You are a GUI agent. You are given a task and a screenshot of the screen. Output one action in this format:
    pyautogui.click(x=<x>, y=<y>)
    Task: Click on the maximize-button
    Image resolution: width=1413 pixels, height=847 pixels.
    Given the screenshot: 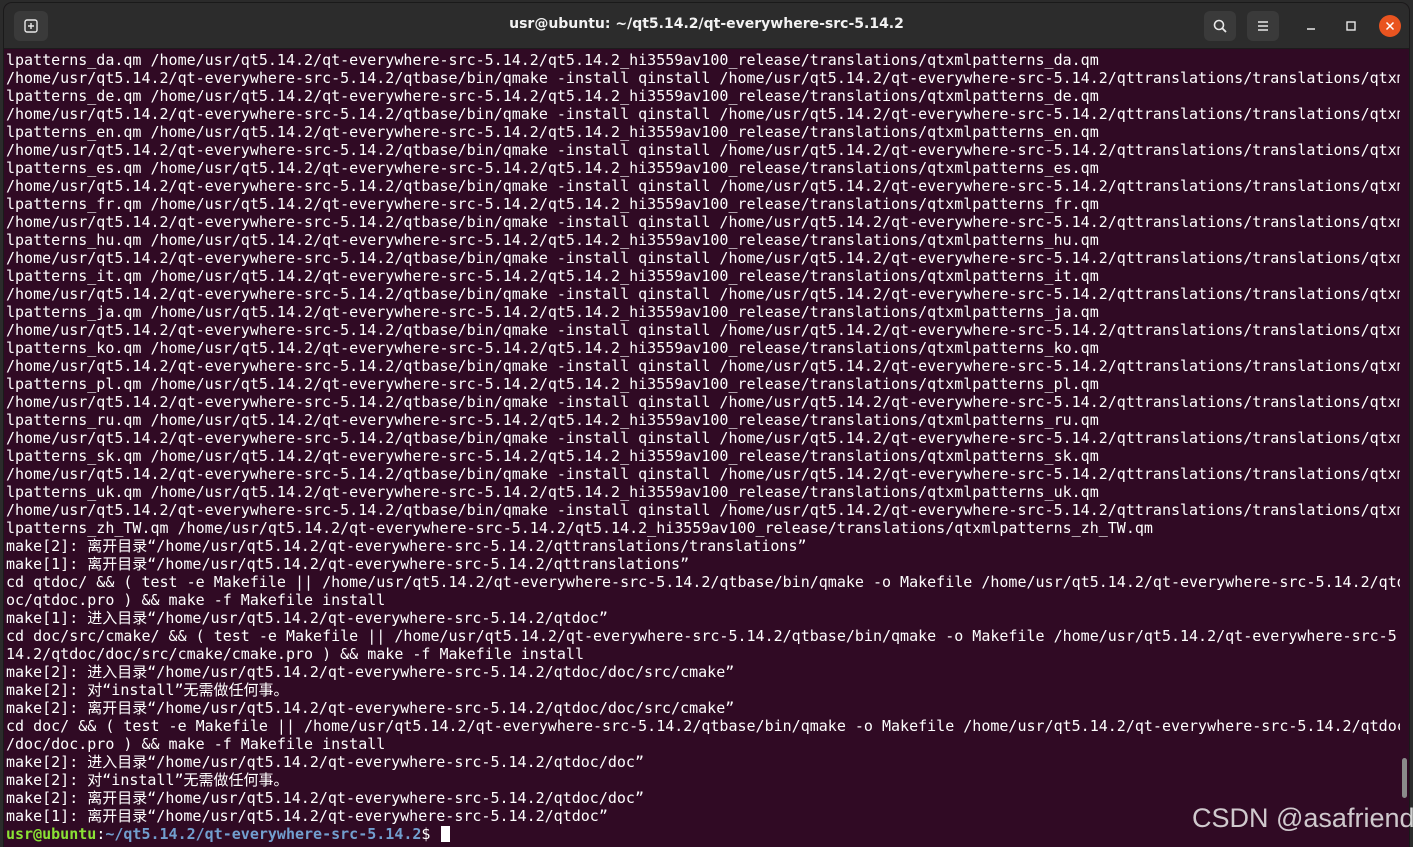 What is the action you would take?
    pyautogui.click(x=1351, y=26)
    